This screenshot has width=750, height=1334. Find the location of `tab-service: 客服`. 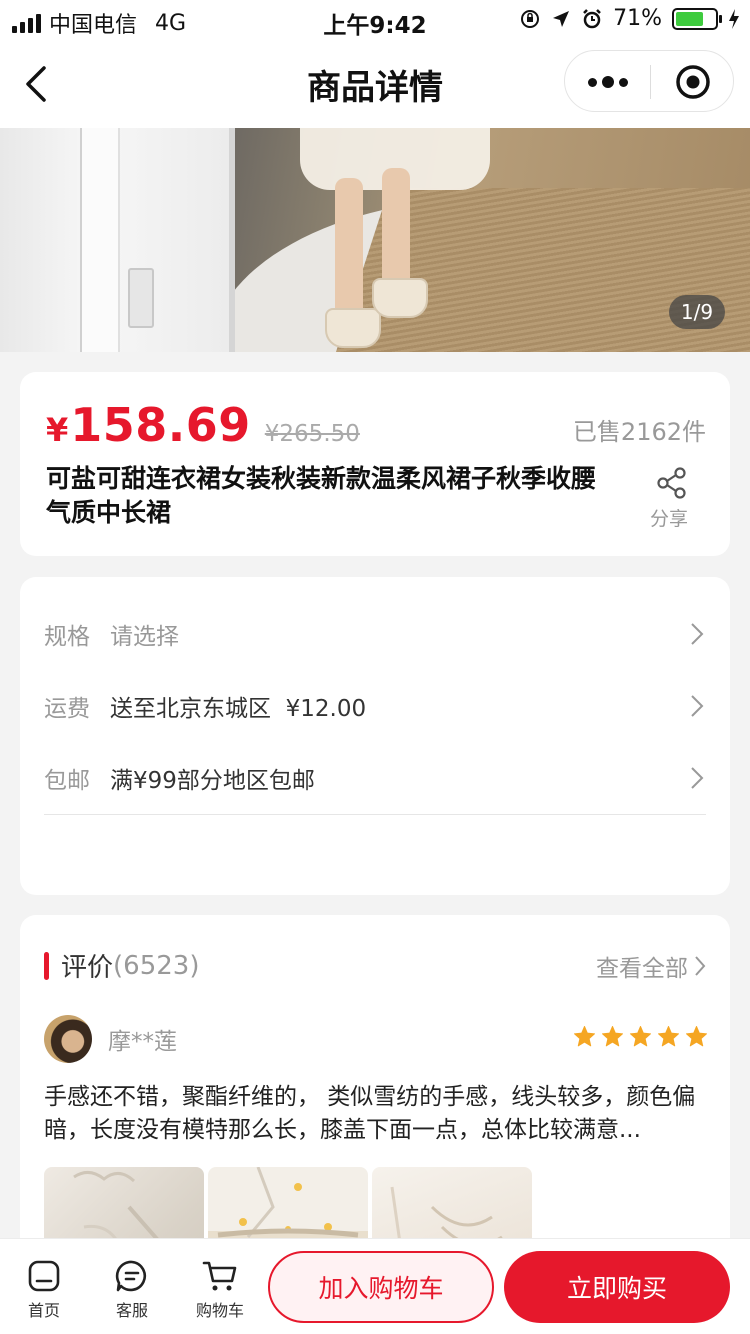

tab-service: 客服 is located at coordinates (132, 1290).